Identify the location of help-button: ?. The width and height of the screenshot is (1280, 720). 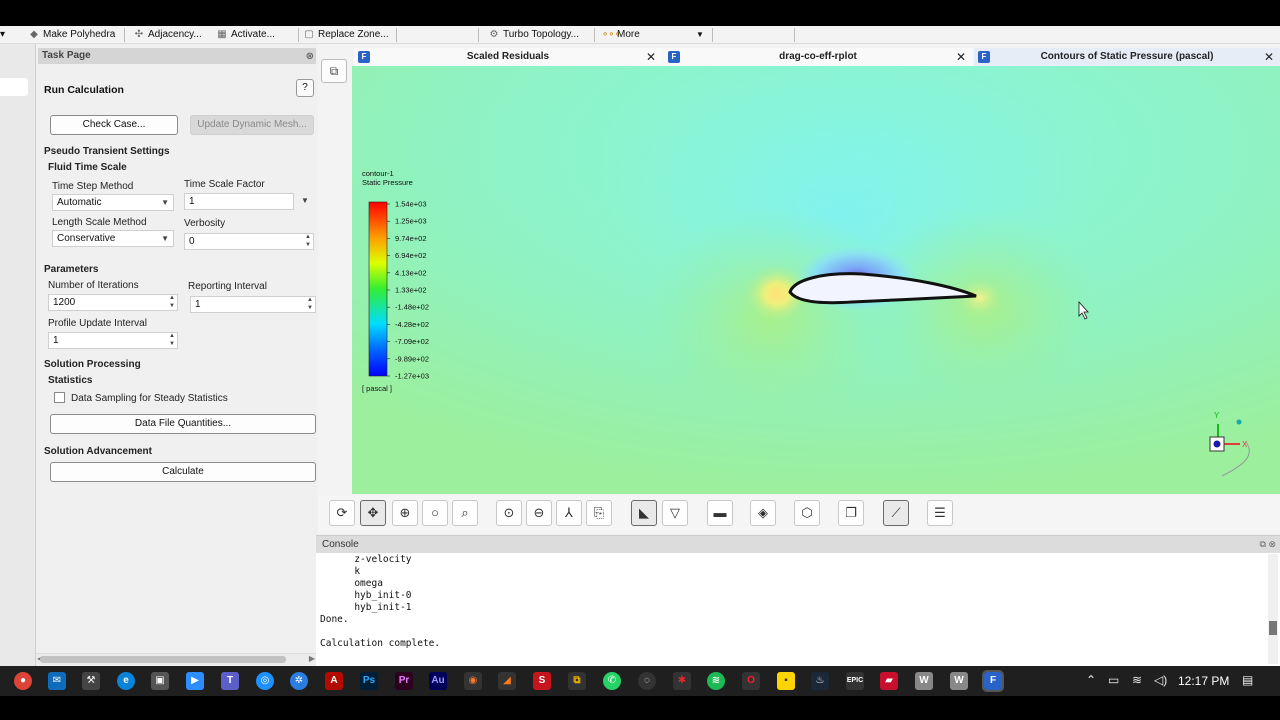
(305, 88).